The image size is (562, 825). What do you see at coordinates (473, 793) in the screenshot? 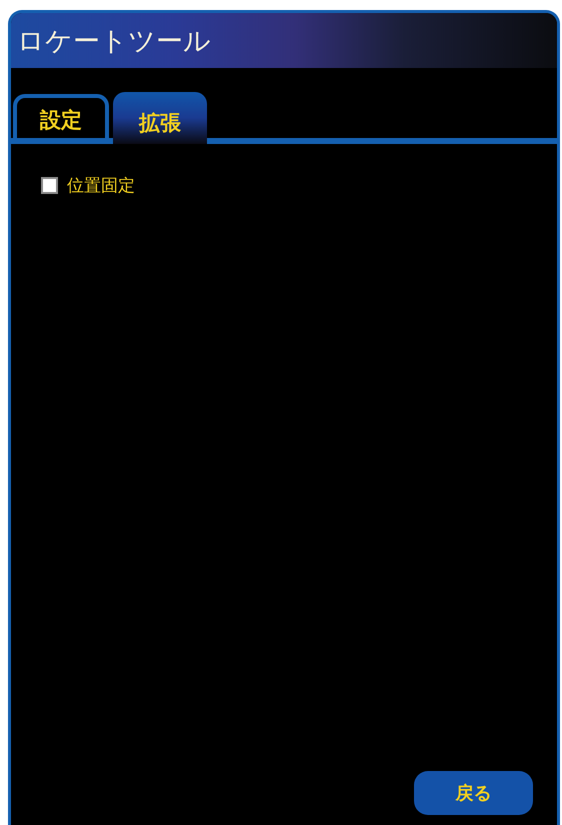
I see `back-button: 戻る` at bounding box center [473, 793].